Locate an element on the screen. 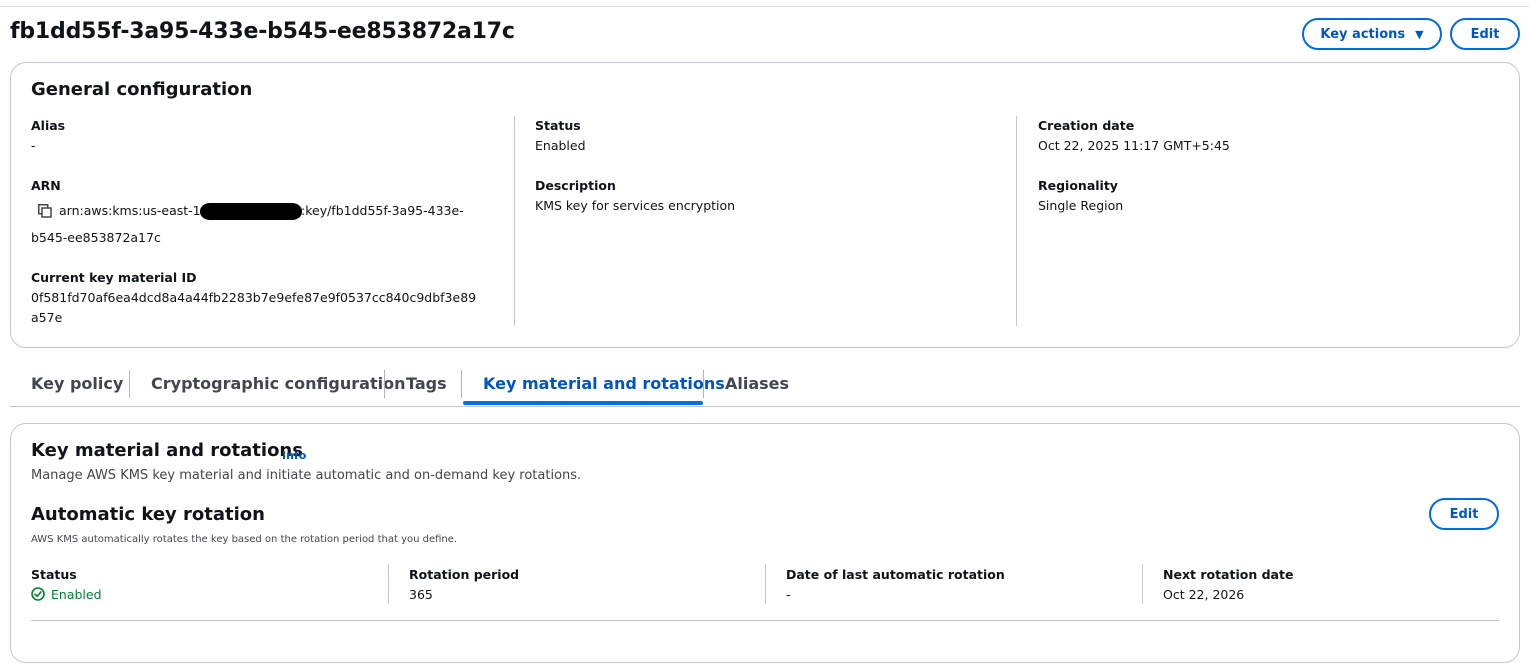 The image size is (1529, 663). key-actions-label: Key actions is located at coordinates (1363, 34).